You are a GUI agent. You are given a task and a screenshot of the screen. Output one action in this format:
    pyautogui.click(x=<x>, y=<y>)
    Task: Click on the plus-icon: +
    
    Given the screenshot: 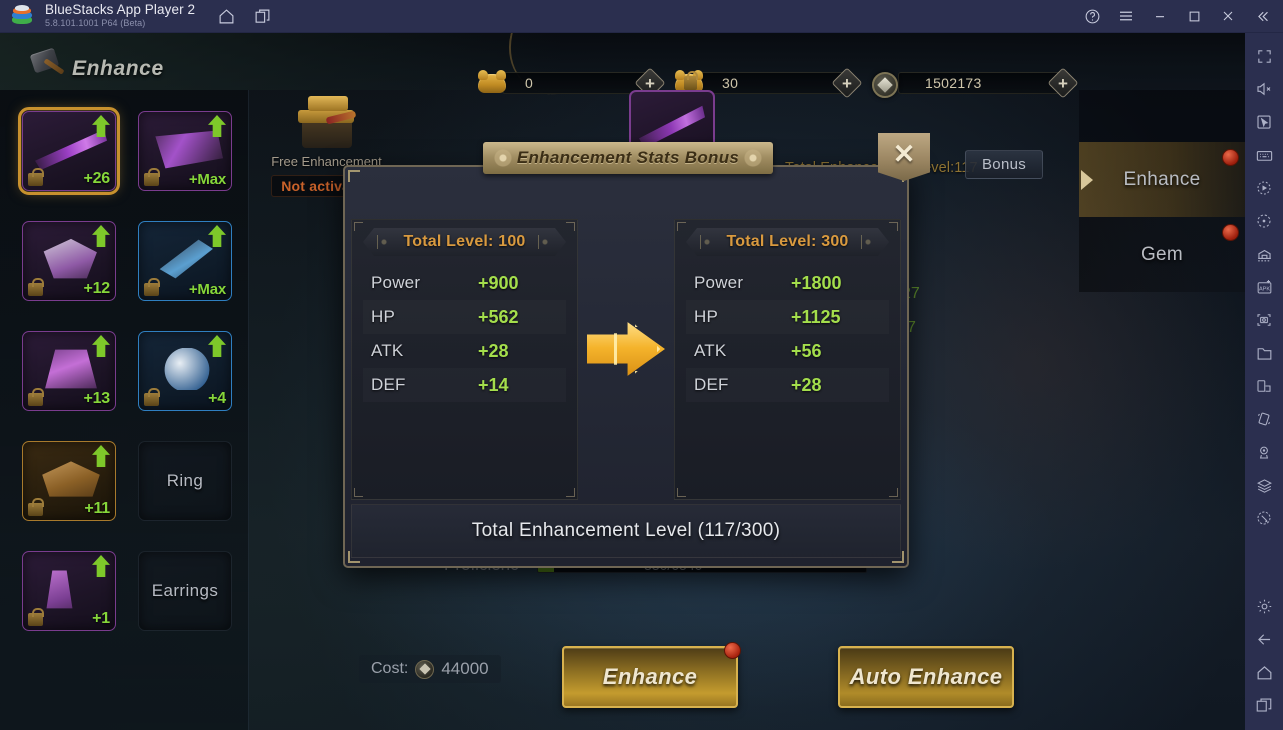 What is the action you would take?
    pyautogui.click(x=650, y=83)
    